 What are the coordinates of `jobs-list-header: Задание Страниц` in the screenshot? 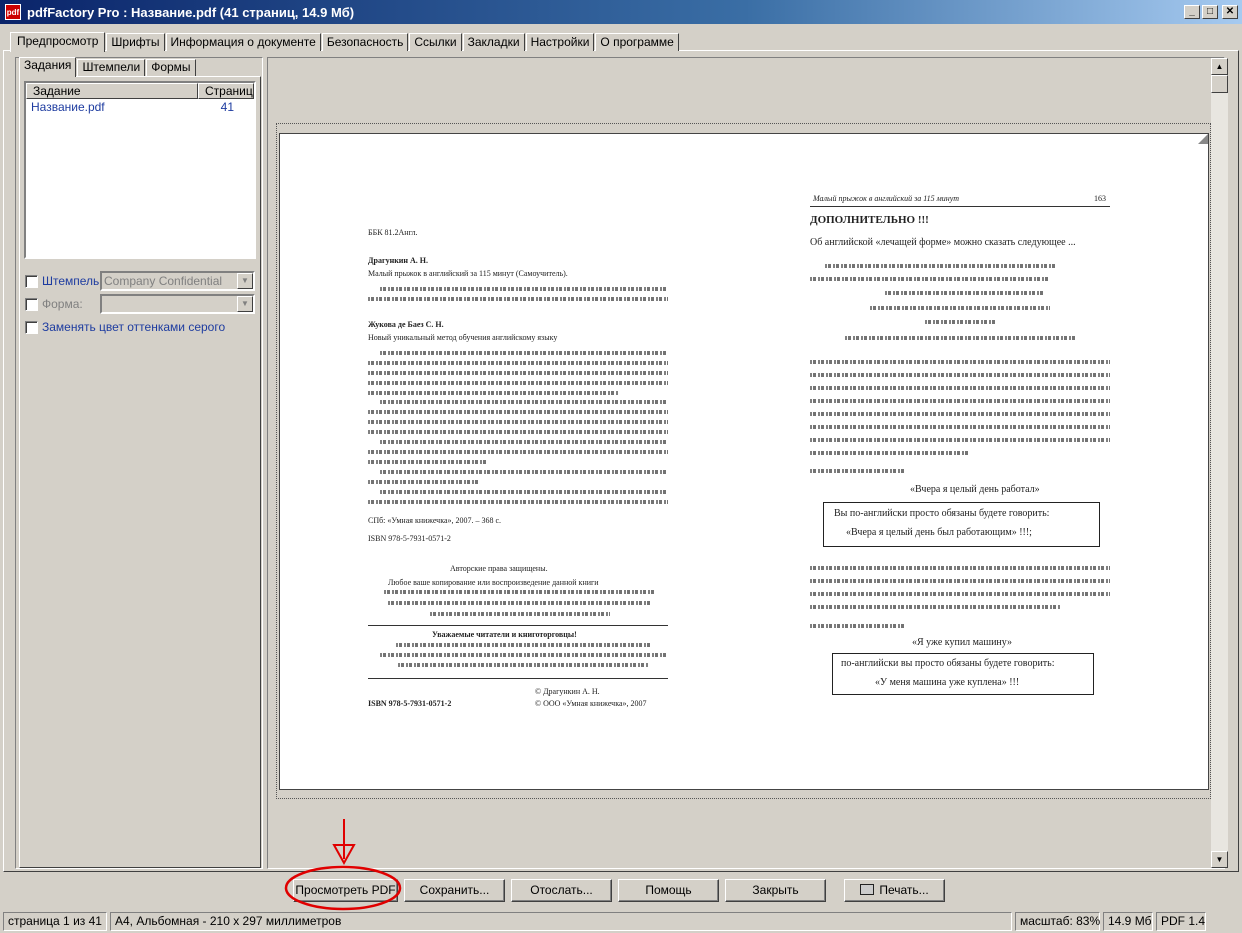 It's located at (140, 91).